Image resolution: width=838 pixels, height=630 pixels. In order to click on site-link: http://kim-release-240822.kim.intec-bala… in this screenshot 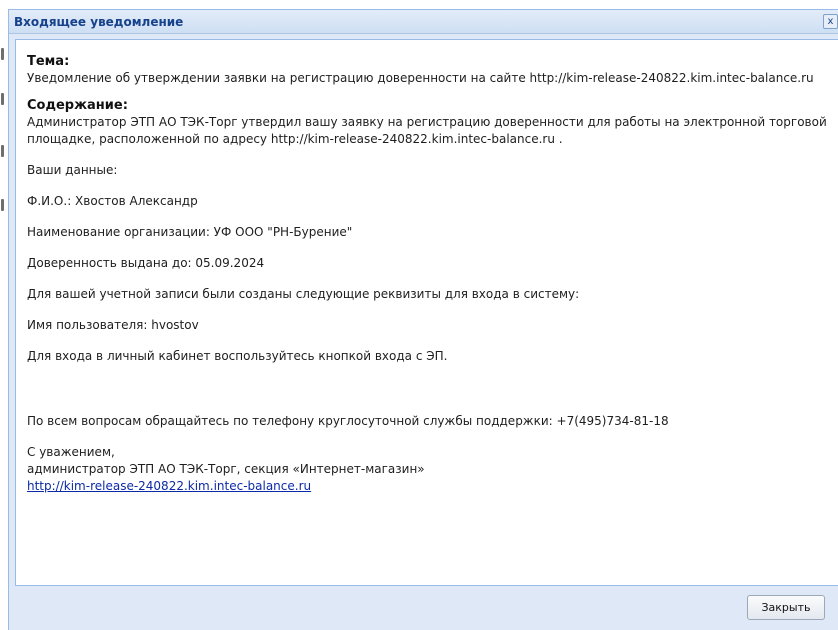, I will do `click(169, 486)`.